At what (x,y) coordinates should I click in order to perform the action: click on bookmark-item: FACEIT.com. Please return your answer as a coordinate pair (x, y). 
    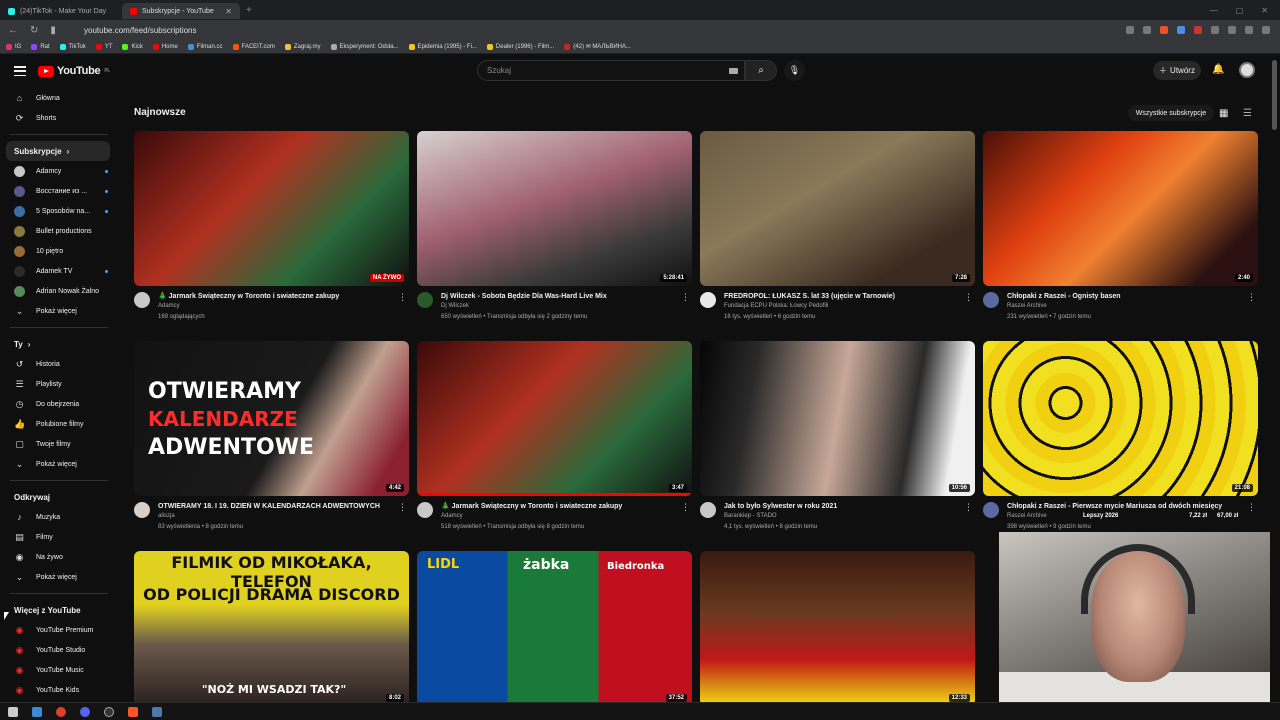
    Looking at the image, I should click on (253, 46).